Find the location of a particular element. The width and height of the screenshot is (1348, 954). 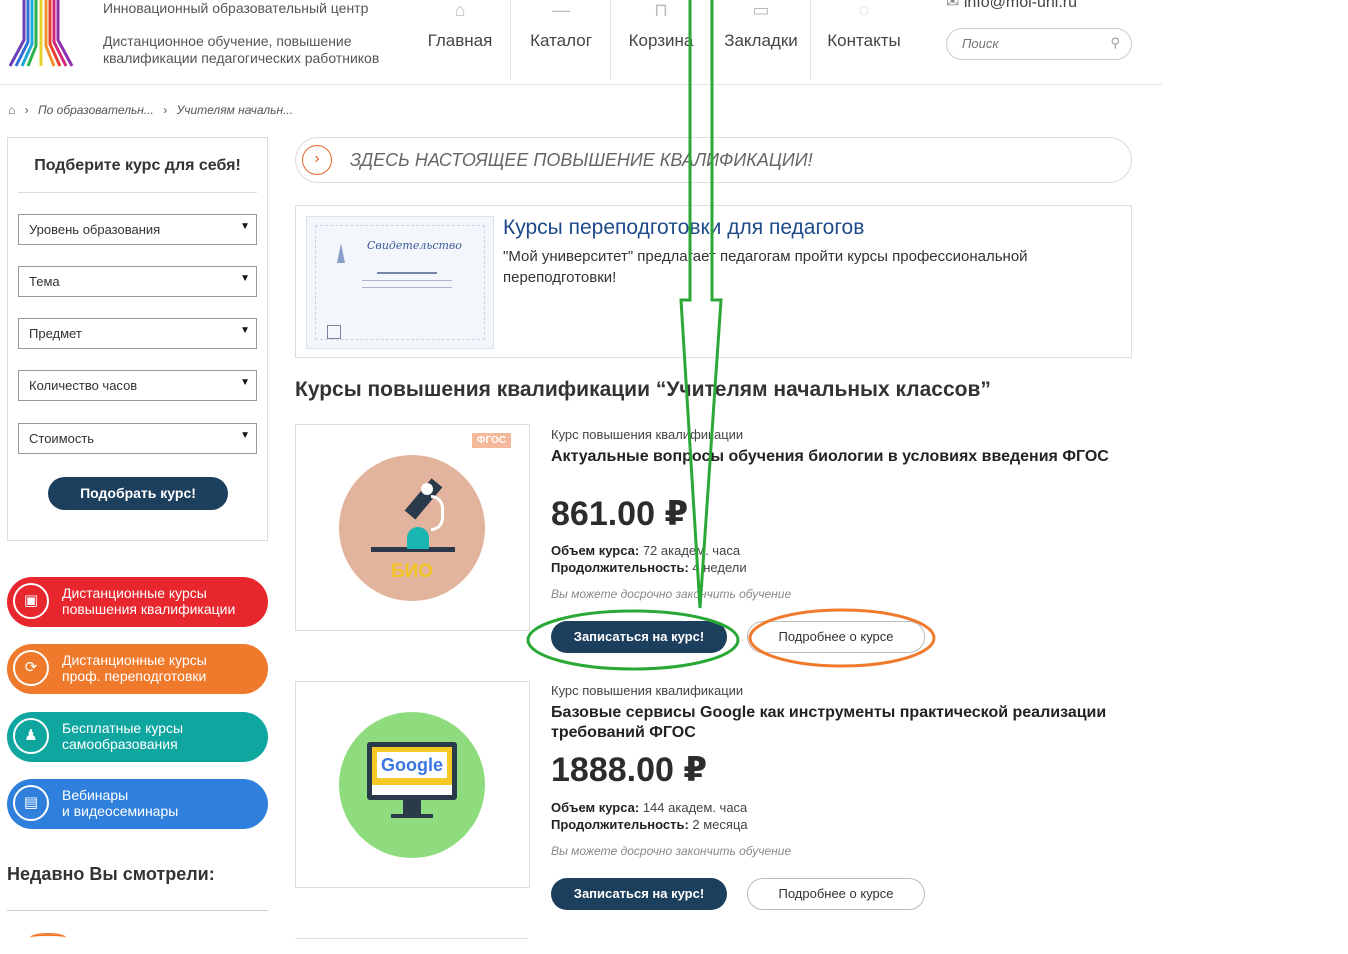

topic-select: Тема ▼ is located at coordinates (137, 281).